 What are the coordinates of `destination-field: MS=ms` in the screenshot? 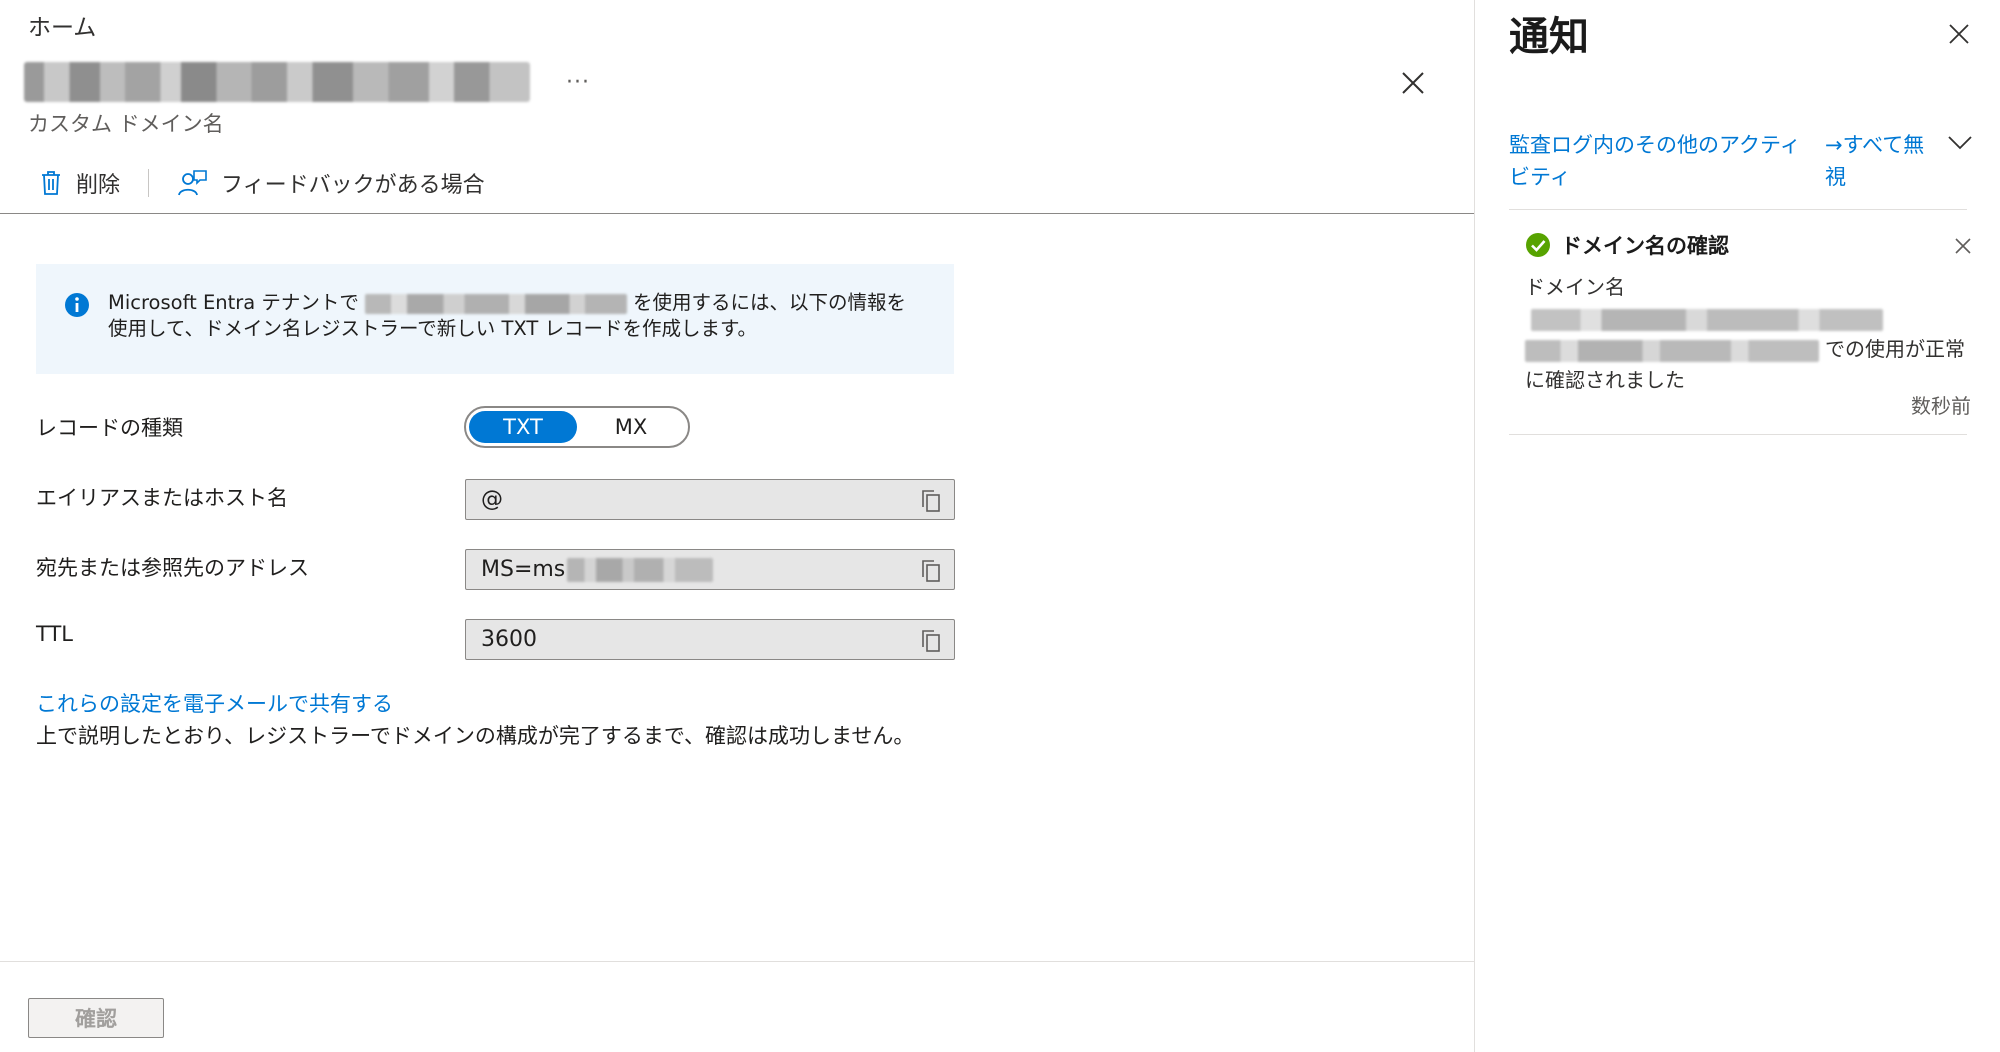 It's located at (710, 569).